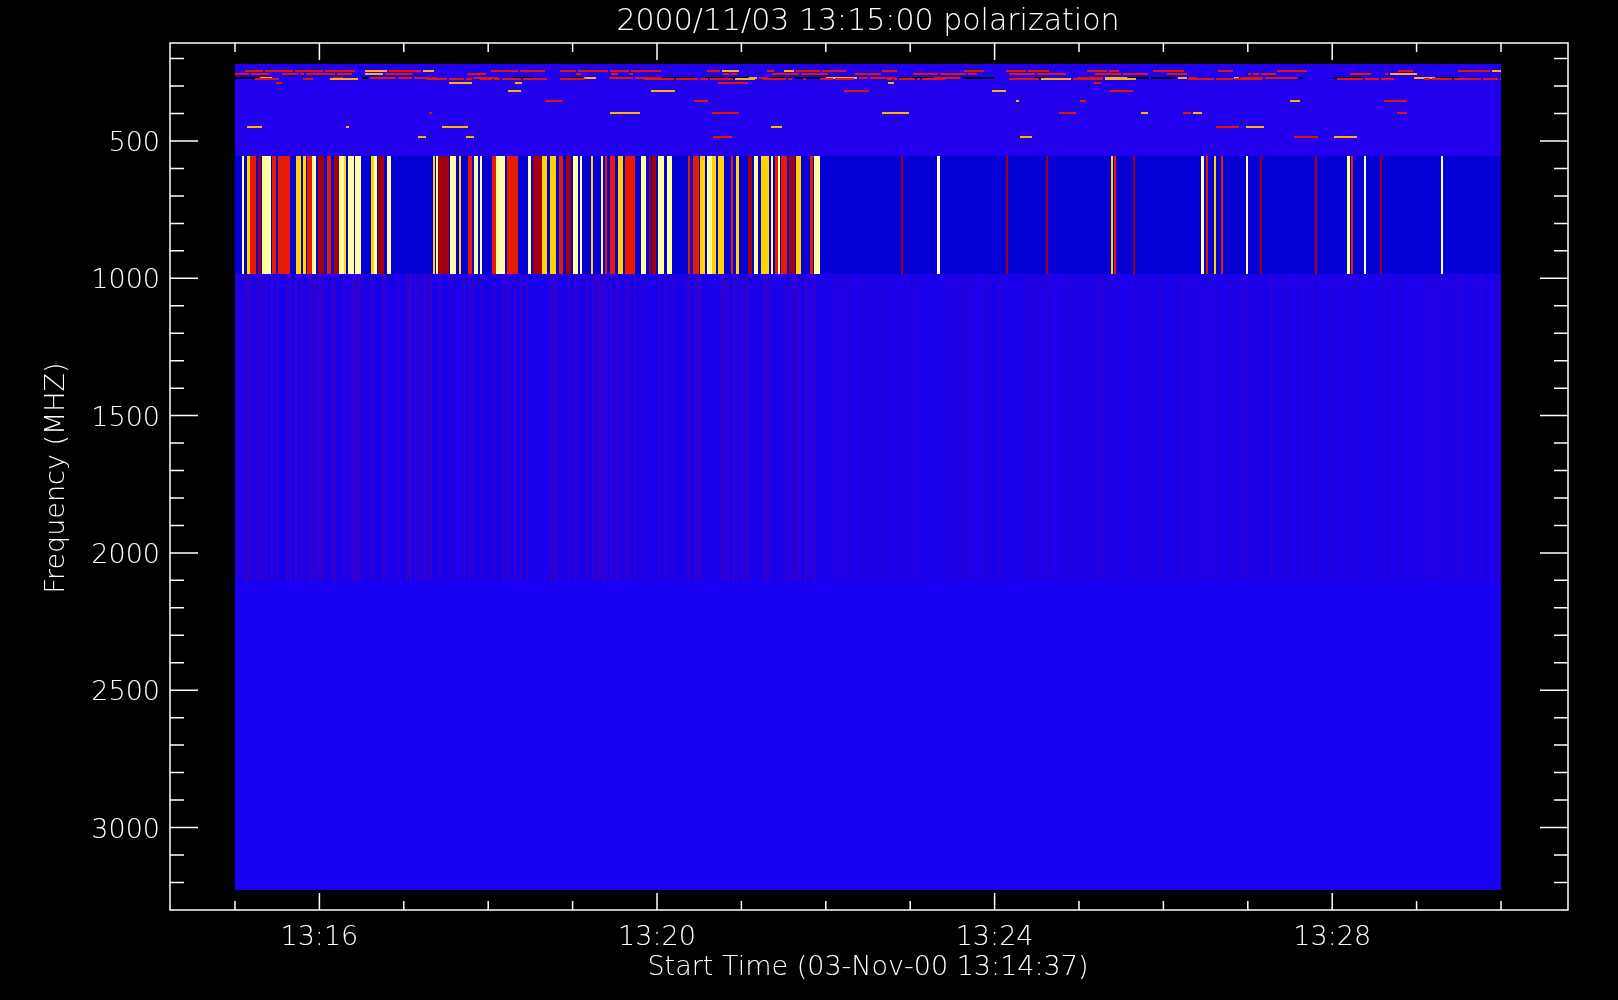  What do you see at coordinates (54, 478) in the screenshot?
I see `y-axis-label: Frequency (MHZ)` at bounding box center [54, 478].